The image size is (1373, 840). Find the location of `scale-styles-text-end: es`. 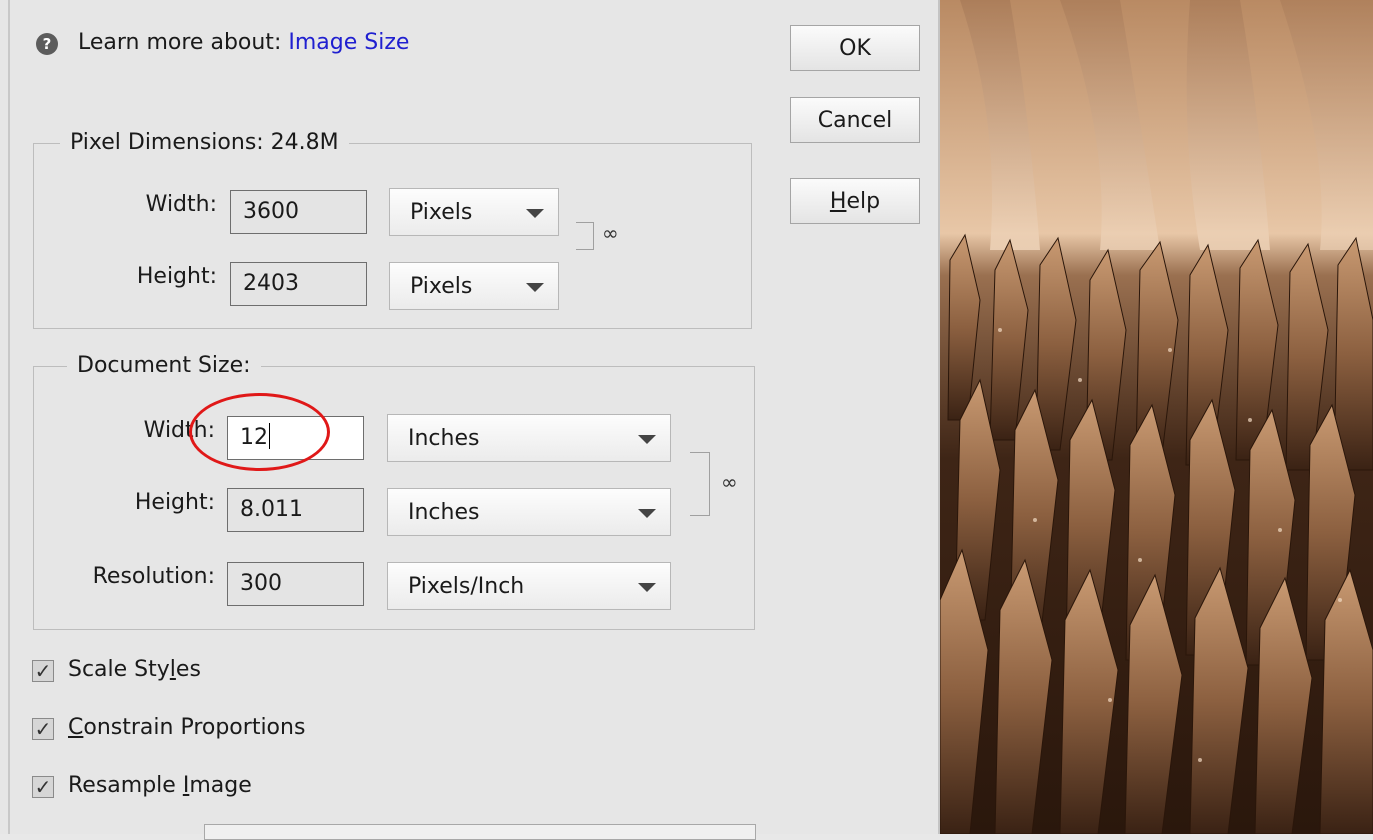

scale-styles-text-end: es is located at coordinates (188, 669).